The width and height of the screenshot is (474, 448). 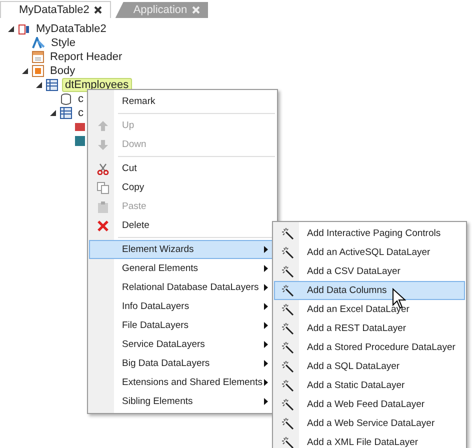 I want to click on menu-item: Add Interactive Paging Controls, so click(x=369, y=233).